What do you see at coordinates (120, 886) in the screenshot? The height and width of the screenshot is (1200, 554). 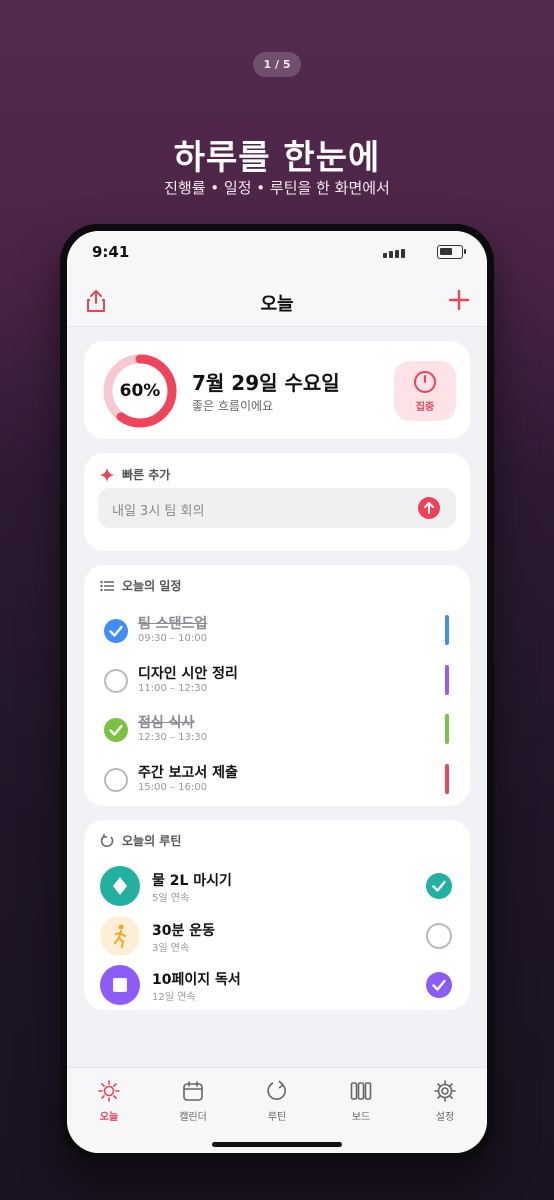 I see `water-drop-icon` at bounding box center [120, 886].